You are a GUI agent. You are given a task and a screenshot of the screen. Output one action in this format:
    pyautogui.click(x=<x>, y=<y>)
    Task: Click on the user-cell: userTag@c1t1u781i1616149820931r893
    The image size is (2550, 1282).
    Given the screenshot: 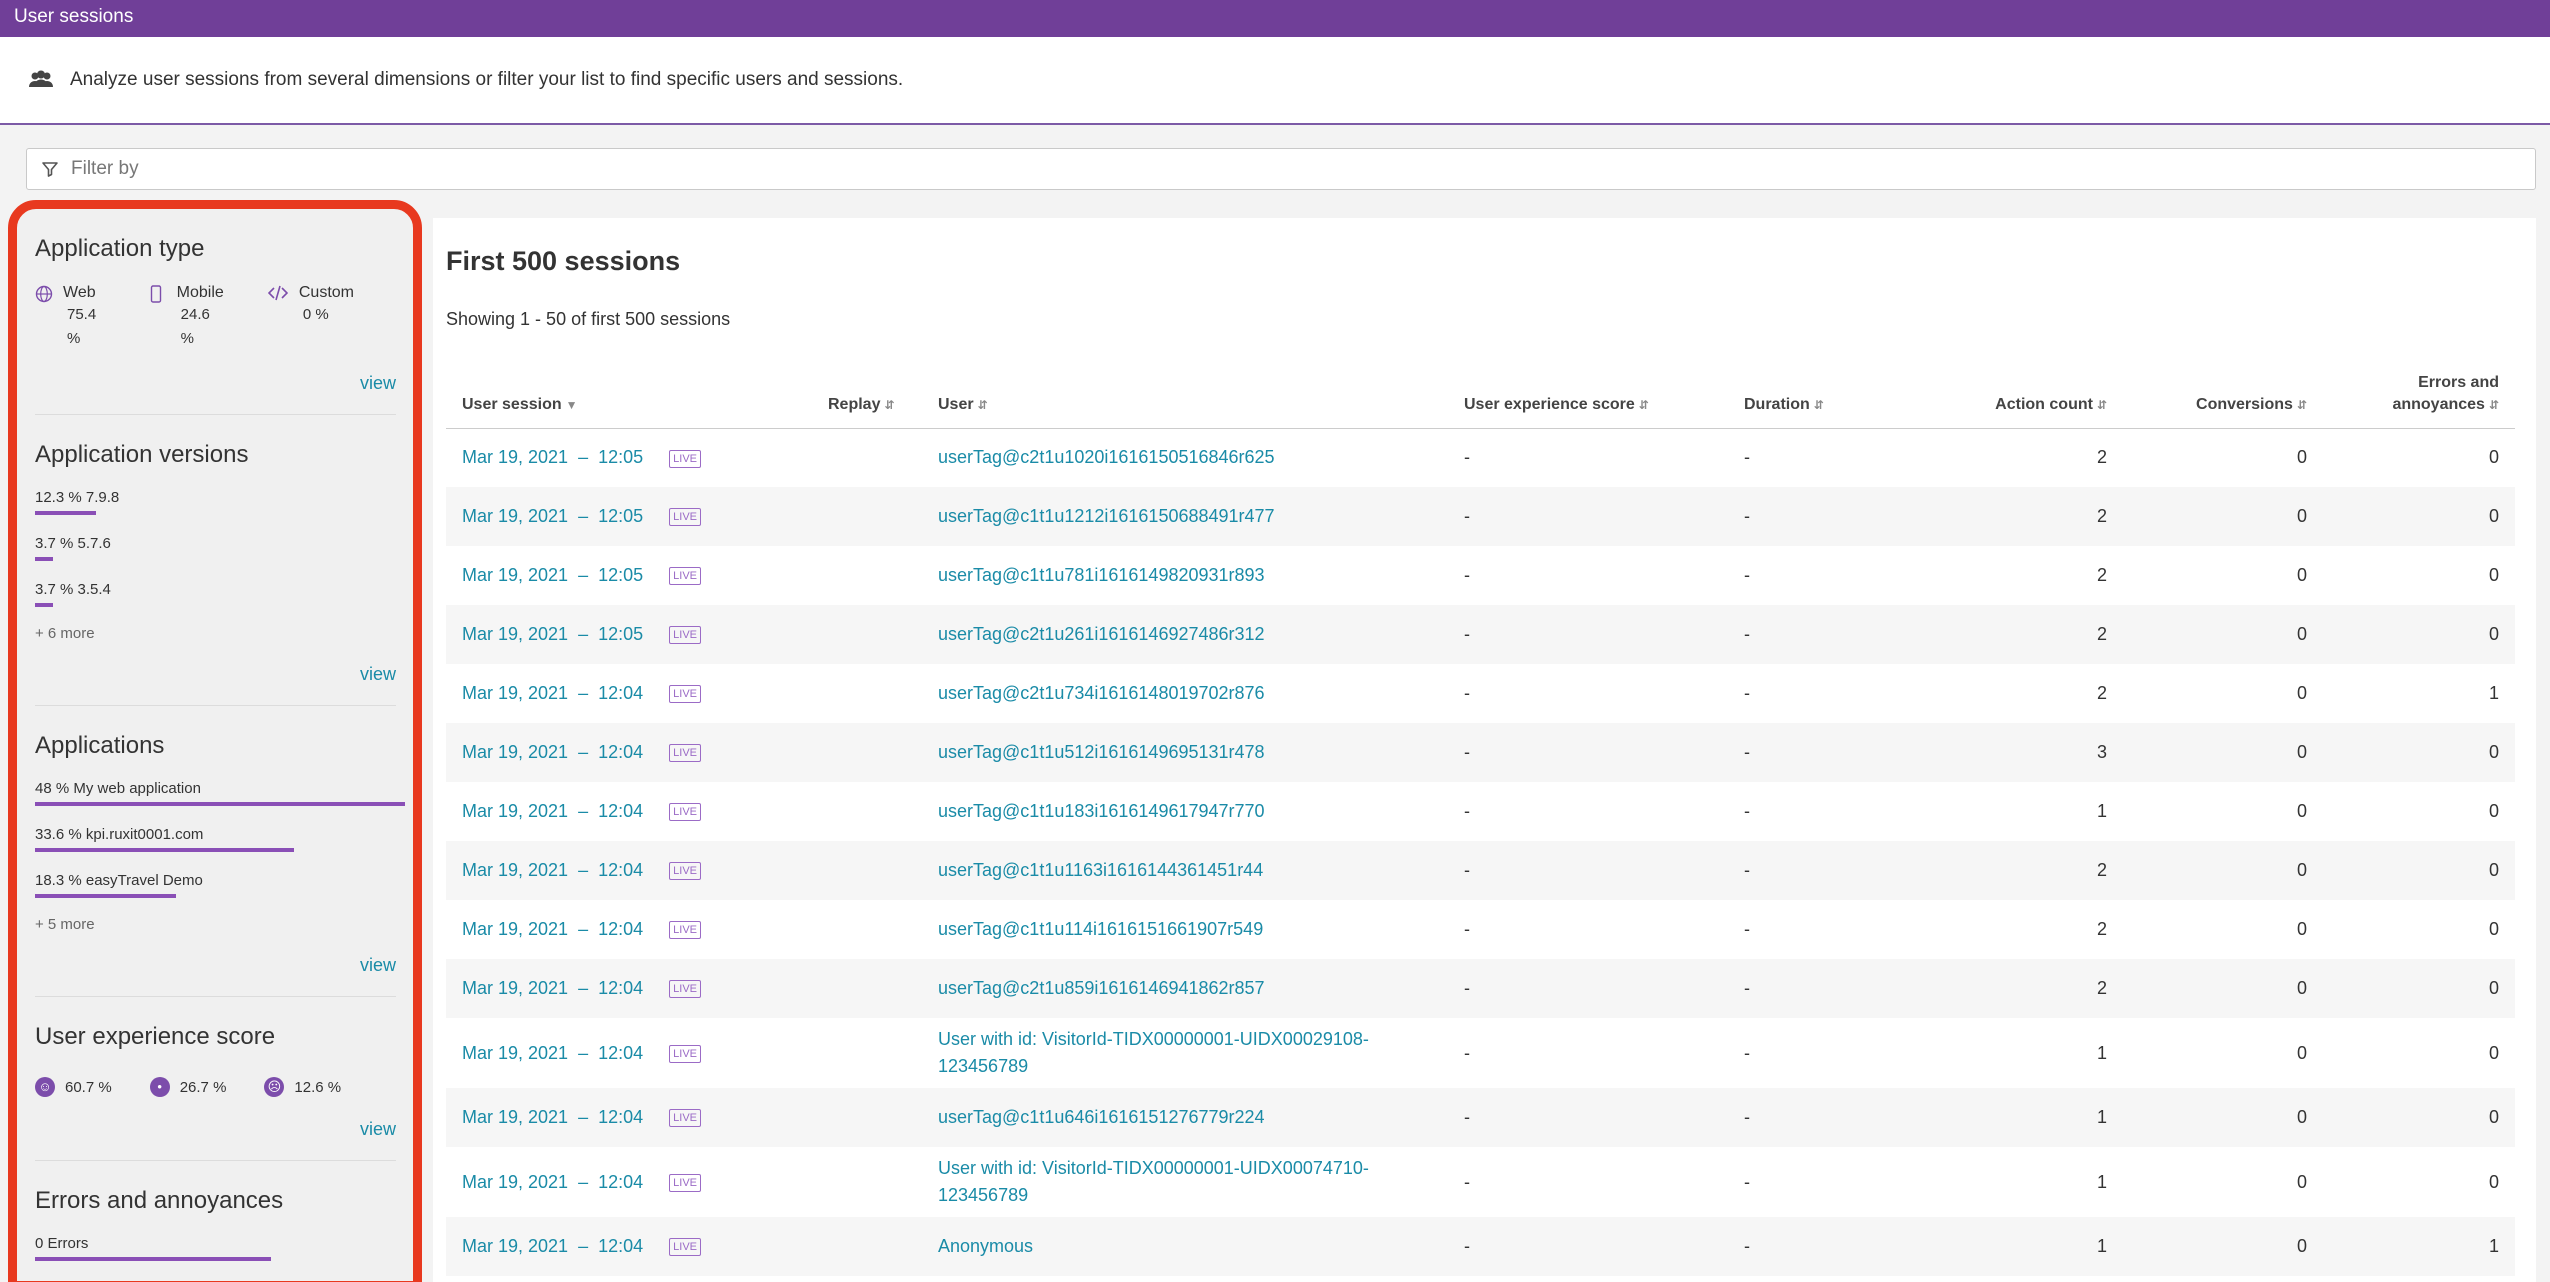 What is the action you would take?
    pyautogui.click(x=1185, y=575)
    